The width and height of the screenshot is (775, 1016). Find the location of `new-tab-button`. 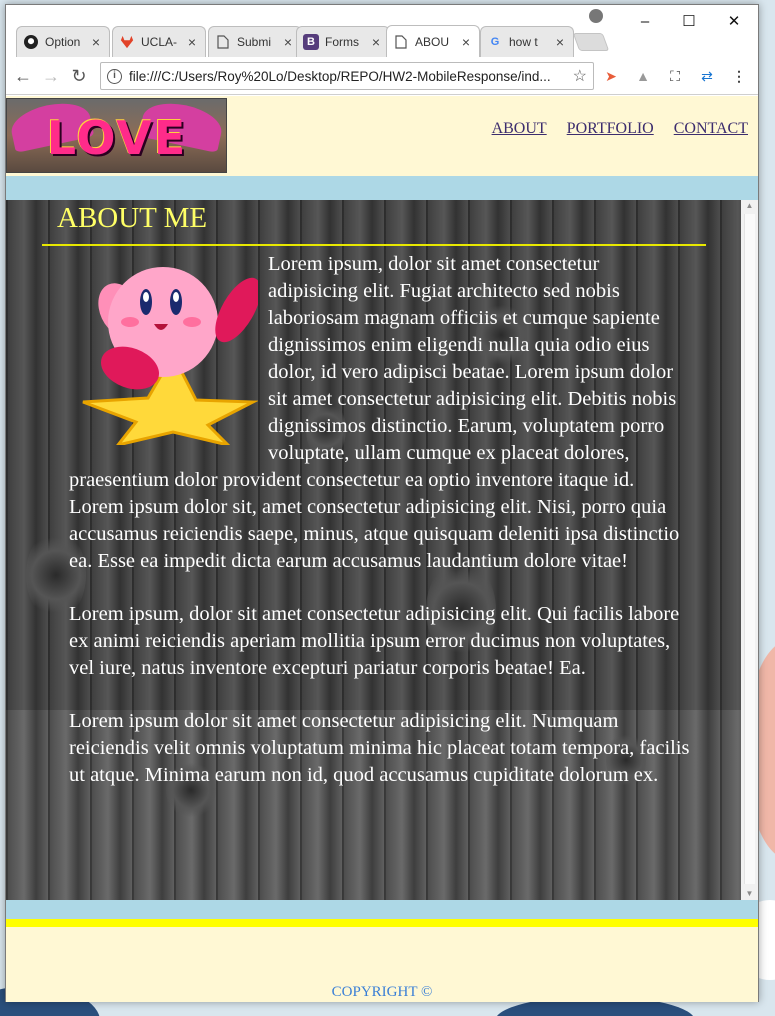

new-tab-button is located at coordinates (591, 42).